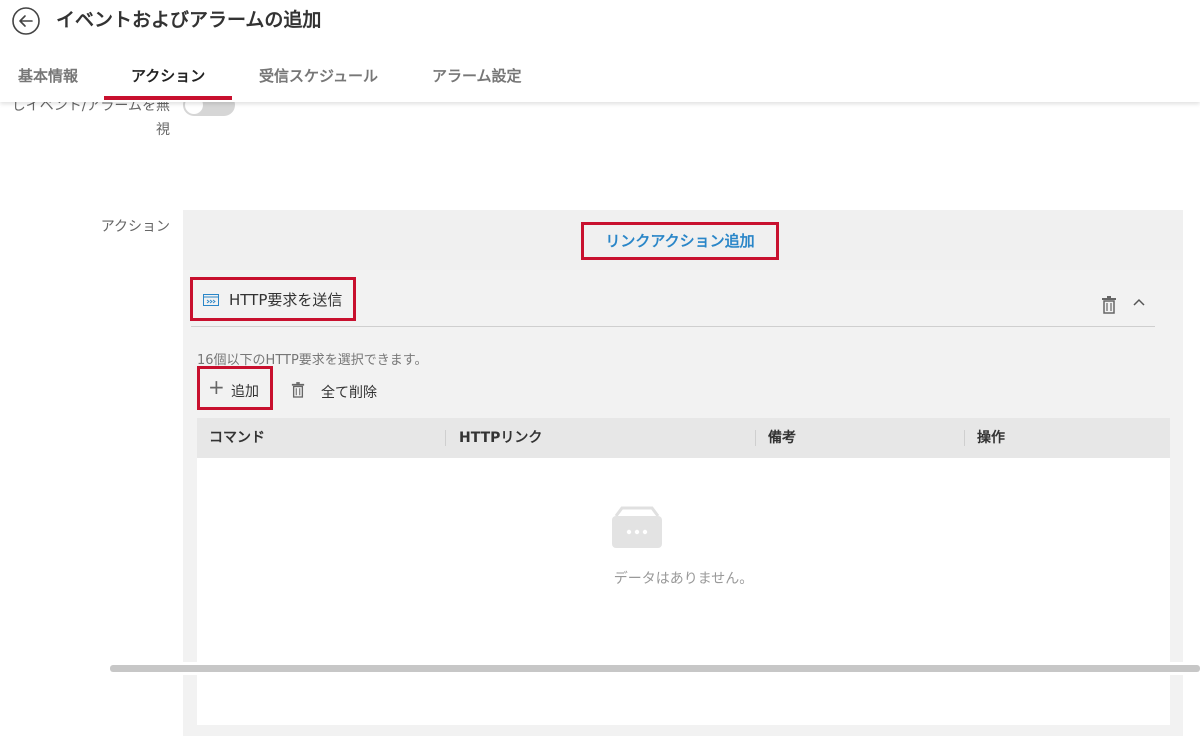 This screenshot has height=736, width=1200. Describe the element at coordinates (189, 20) in the screenshot. I see `page-title: イベントおよびアラームの追加` at that location.